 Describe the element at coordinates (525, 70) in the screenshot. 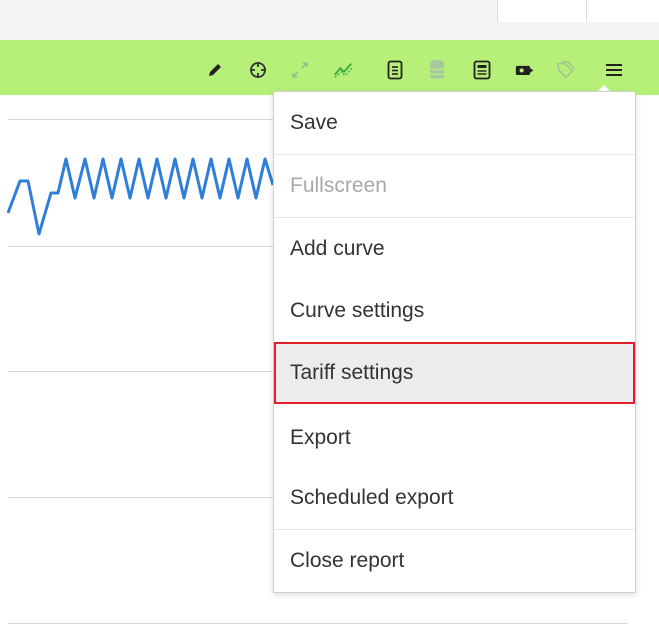

I see `tariff-tag-icon` at that location.